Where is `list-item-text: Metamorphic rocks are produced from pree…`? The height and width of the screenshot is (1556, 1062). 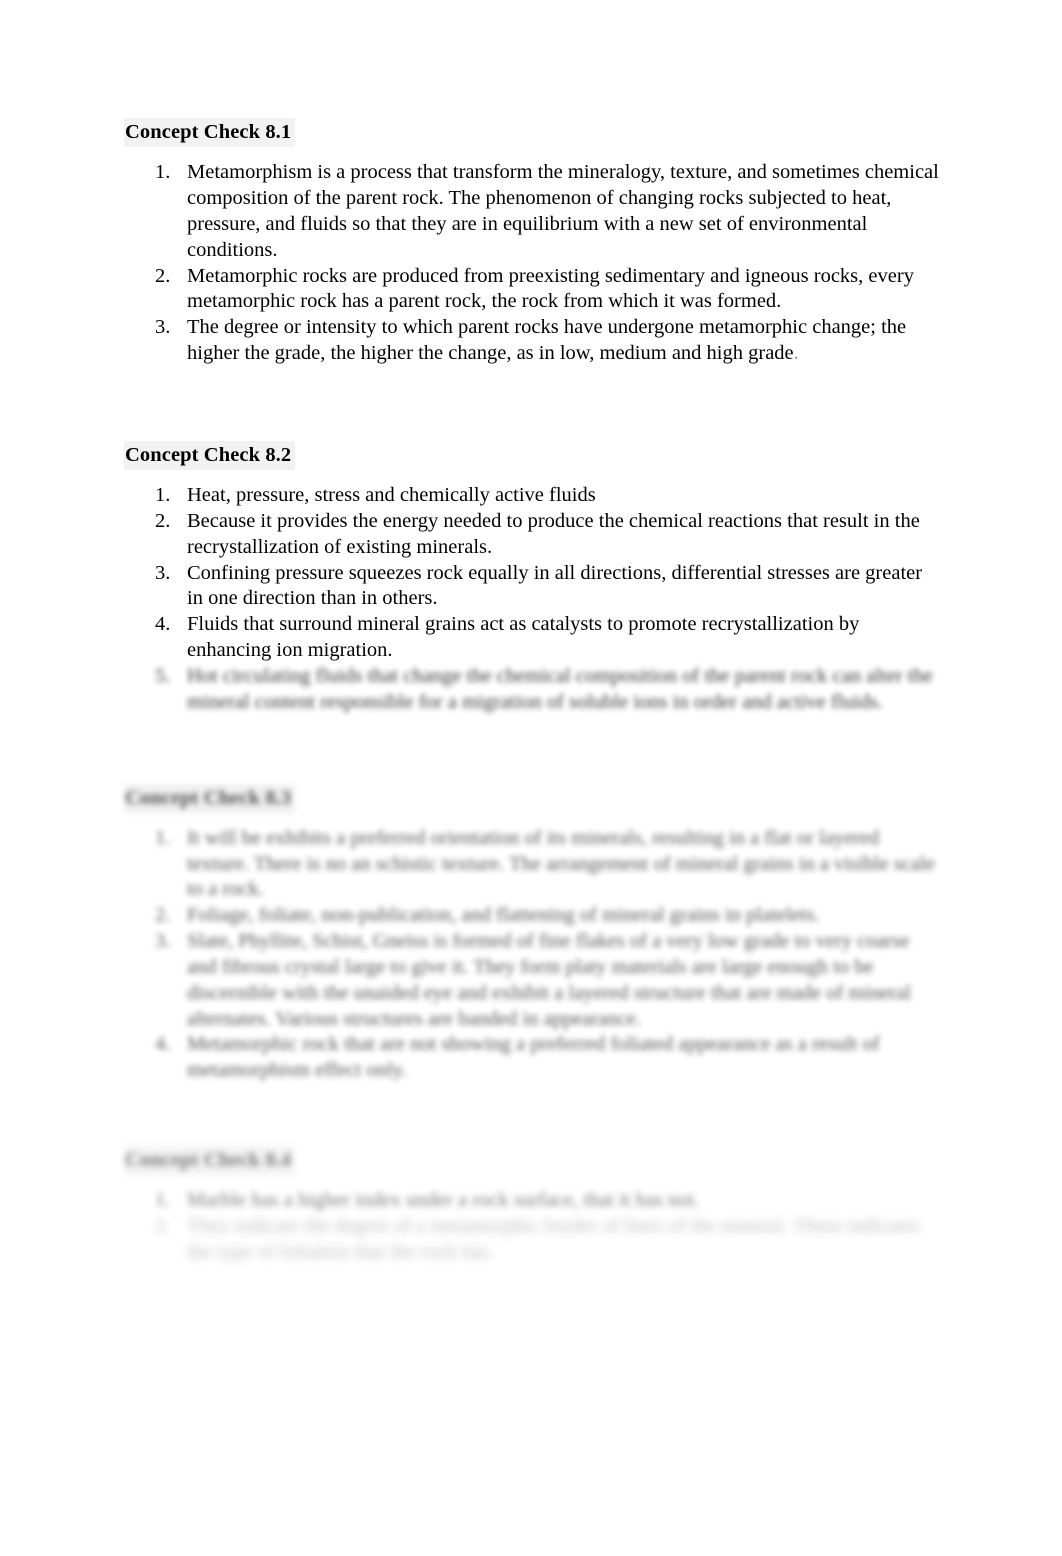 list-item-text: Metamorphic rocks are produced from pree… is located at coordinates (550, 288).